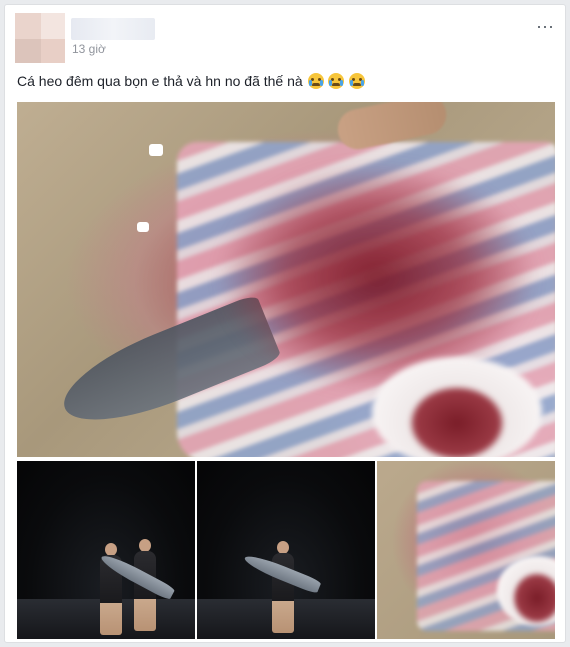  What do you see at coordinates (113, 29) in the screenshot?
I see `author-name-redacted` at bounding box center [113, 29].